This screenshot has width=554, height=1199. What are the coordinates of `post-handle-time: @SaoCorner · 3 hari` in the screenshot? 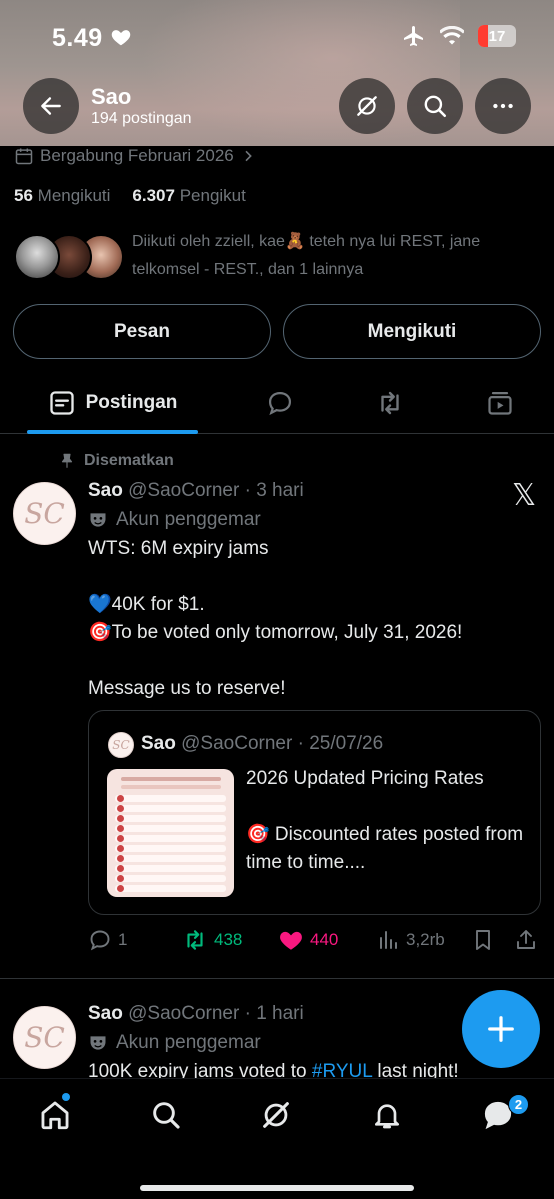 It's located at (216, 490).